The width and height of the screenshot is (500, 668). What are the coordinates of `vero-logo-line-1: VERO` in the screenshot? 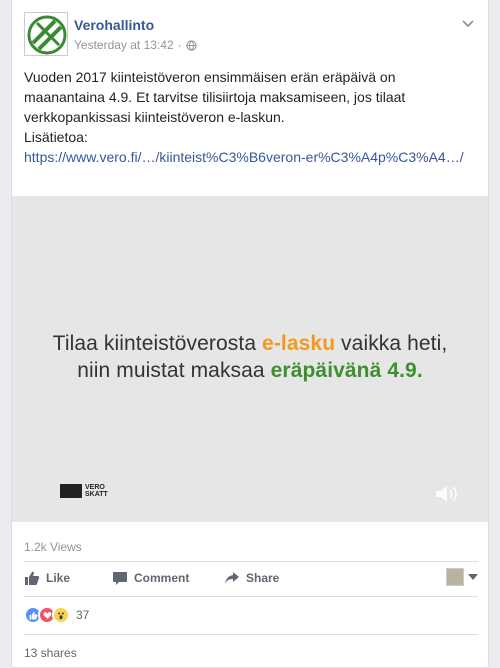 It's located at (95, 487).